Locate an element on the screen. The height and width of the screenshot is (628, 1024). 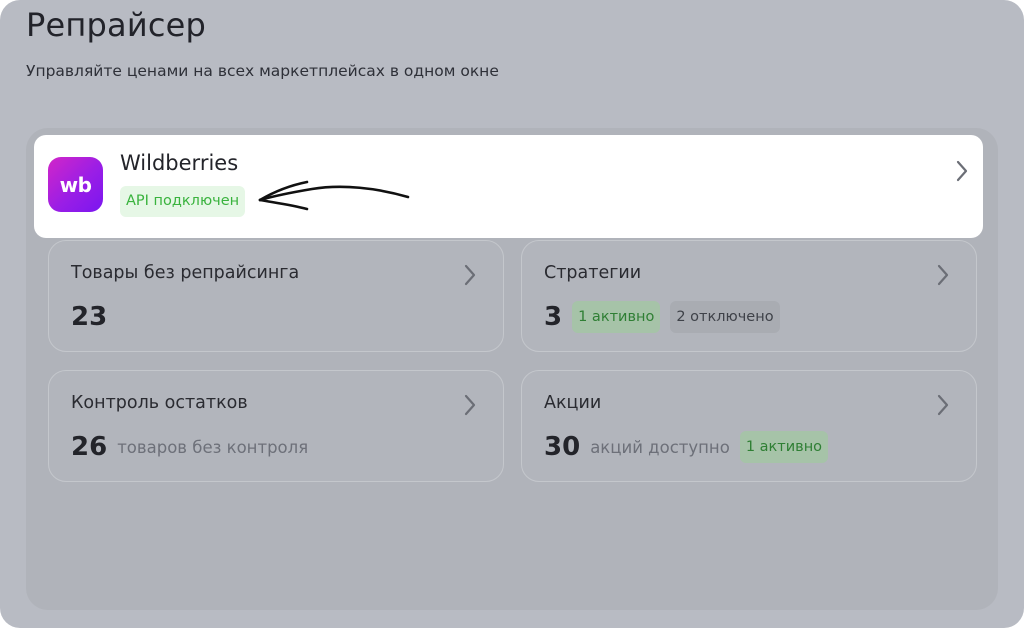
api-status-badge: API подключен is located at coordinates (183, 201).